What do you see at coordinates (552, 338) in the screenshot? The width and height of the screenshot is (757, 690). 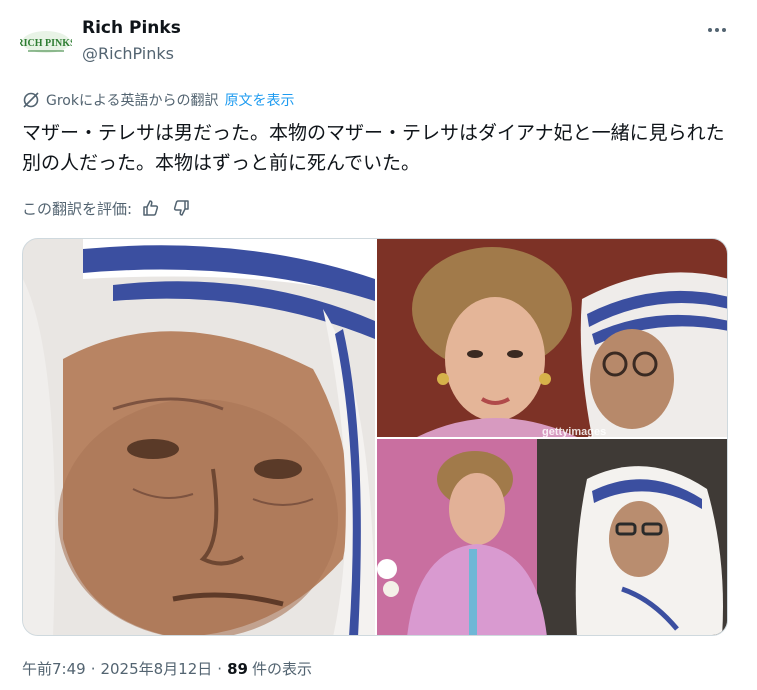 I see `photo-diana-with-nun: gettyimages` at bounding box center [552, 338].